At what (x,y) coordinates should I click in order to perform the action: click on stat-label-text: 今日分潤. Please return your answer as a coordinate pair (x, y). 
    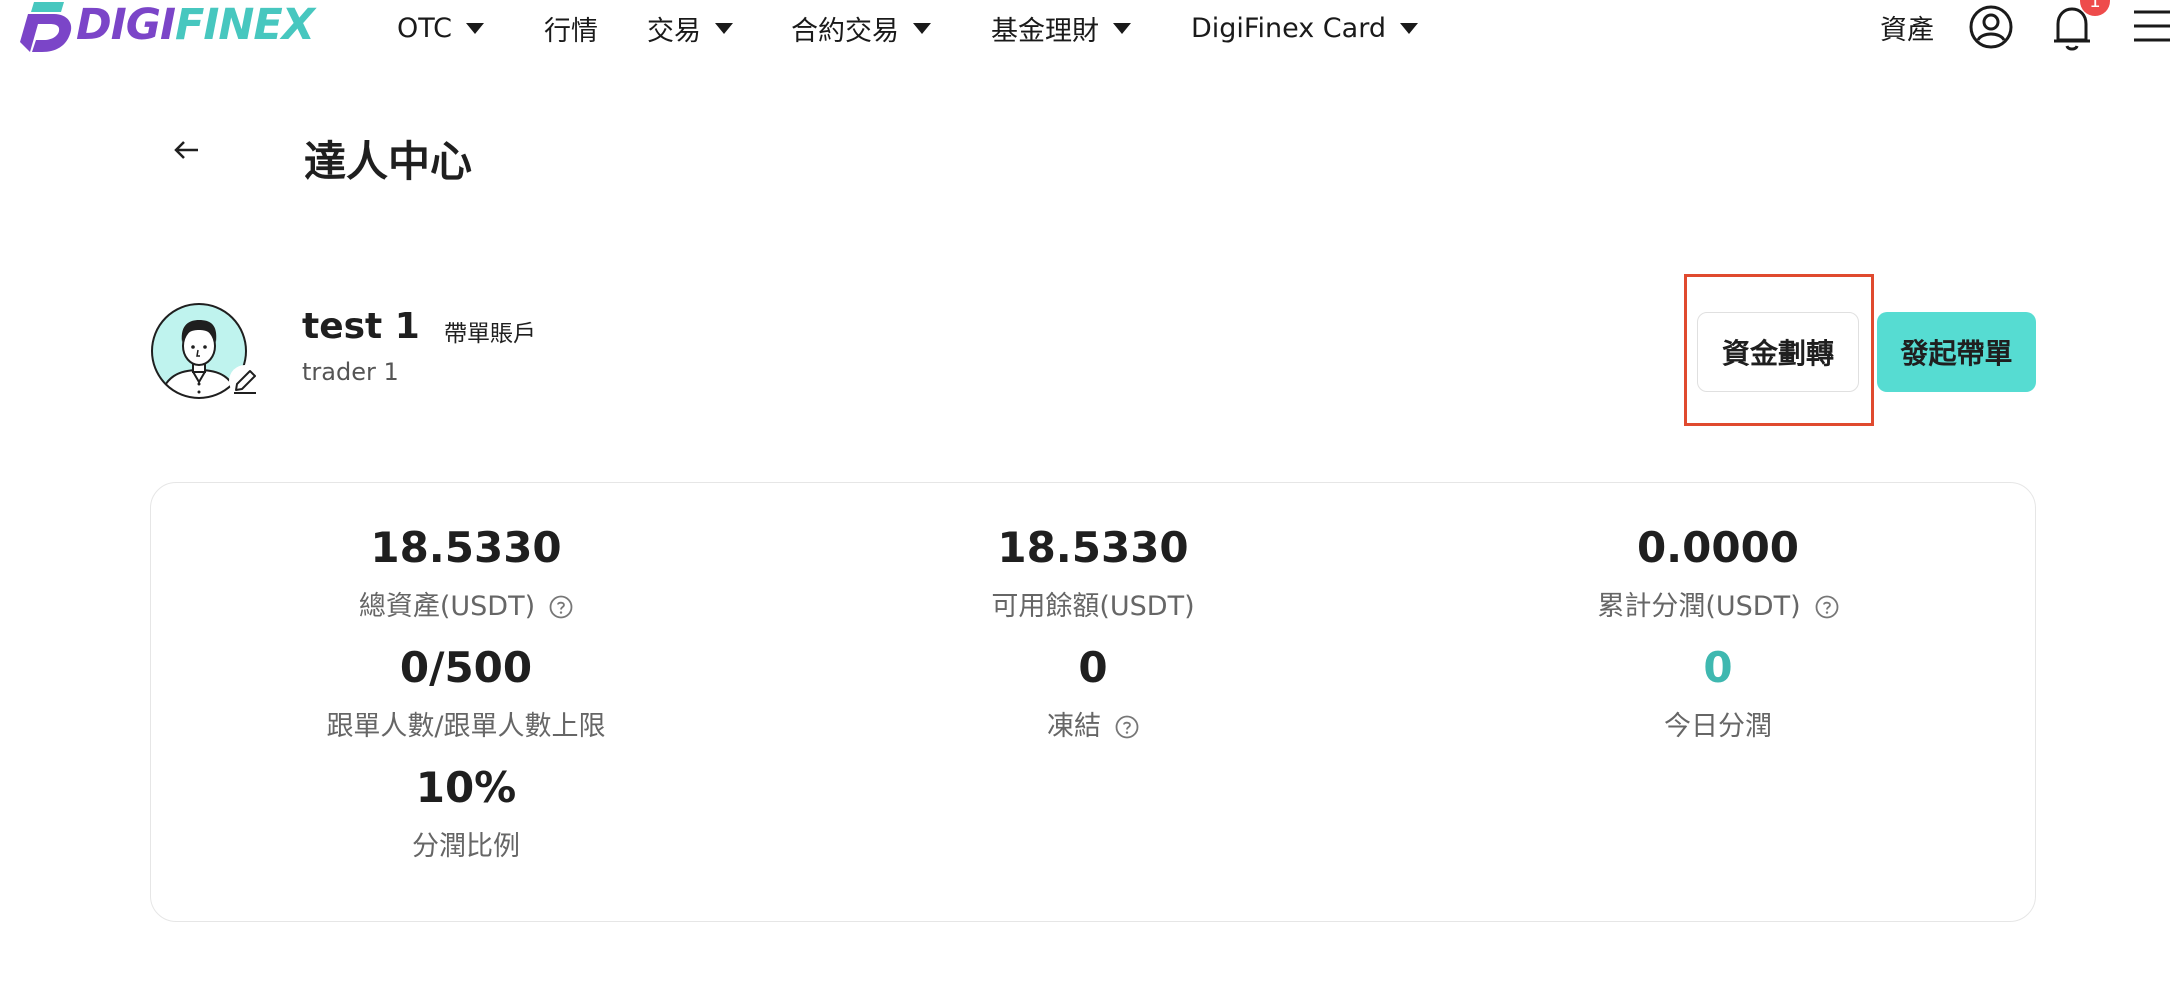
    Looking at the image, I should click on (1718, 726).